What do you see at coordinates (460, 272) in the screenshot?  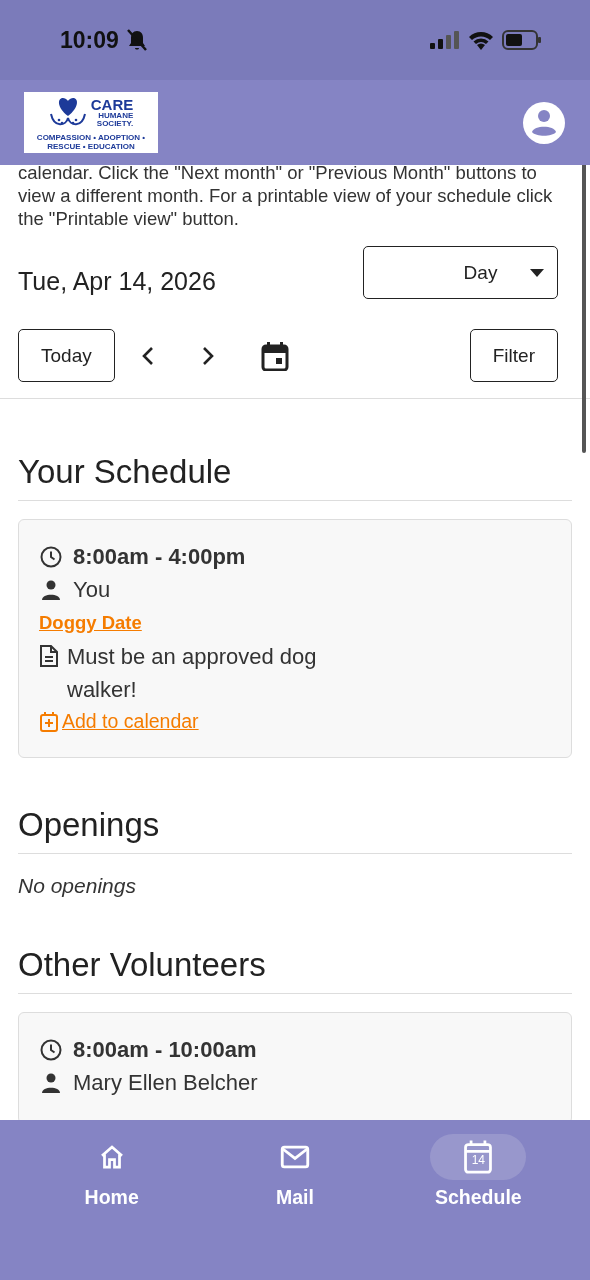 I see `view-dropdown: Day` at bounding box center [460, 272].